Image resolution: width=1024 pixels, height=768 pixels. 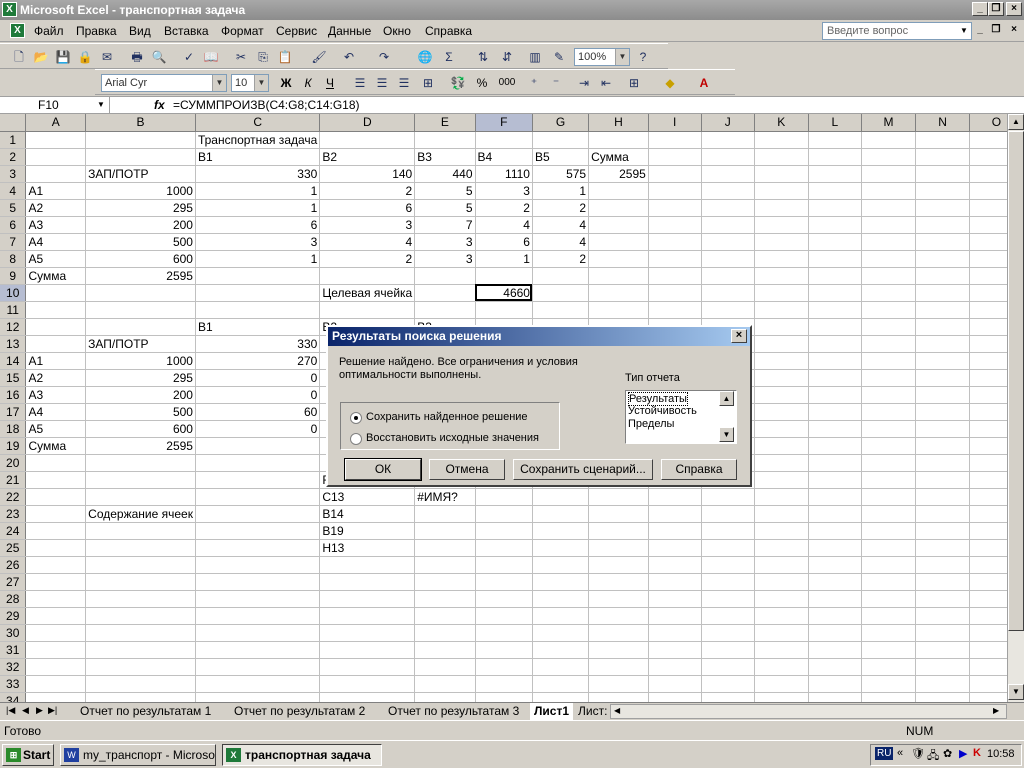 What do you see at coordinates (889, 667) in the screenshot?
I see `cell-m32` at bounding box center [889, 667].